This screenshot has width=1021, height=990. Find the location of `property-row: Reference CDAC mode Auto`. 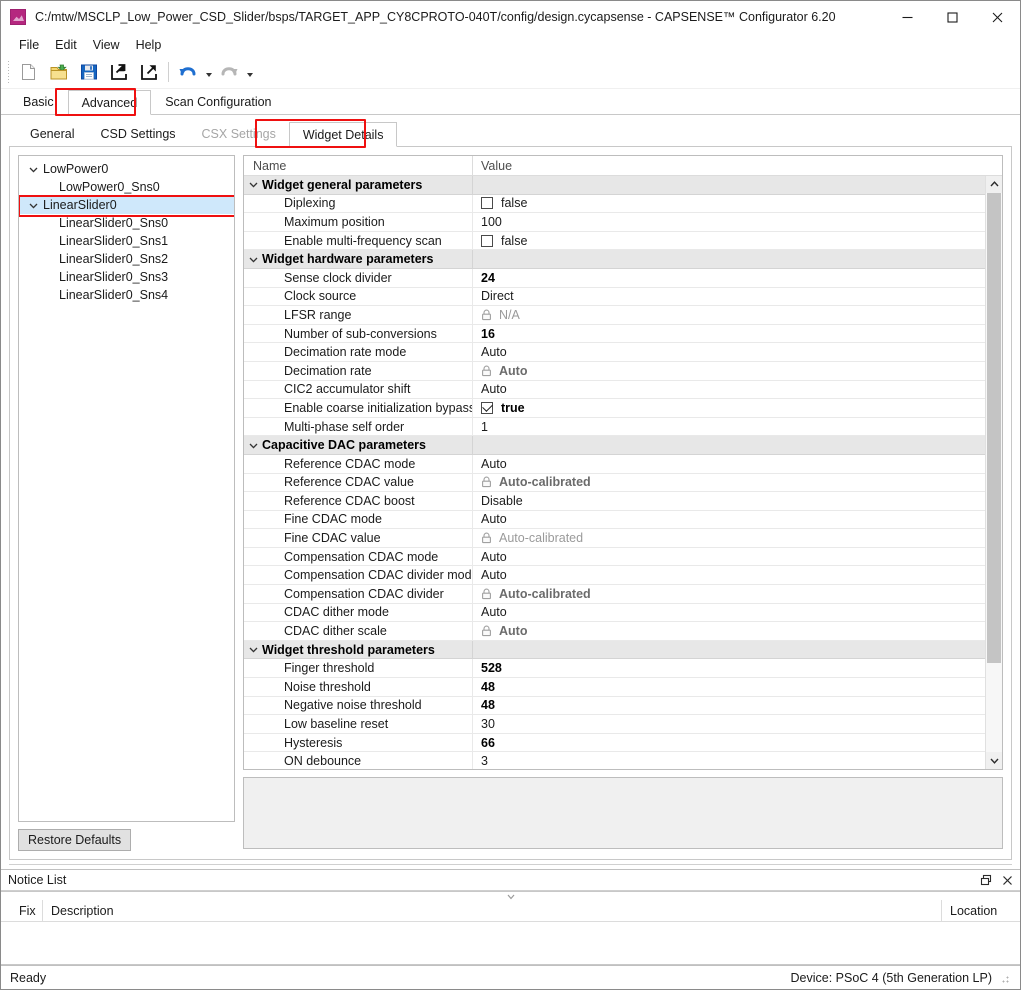

property-row: Reference CDAC mode Auto is located at coordinates (614, 464).